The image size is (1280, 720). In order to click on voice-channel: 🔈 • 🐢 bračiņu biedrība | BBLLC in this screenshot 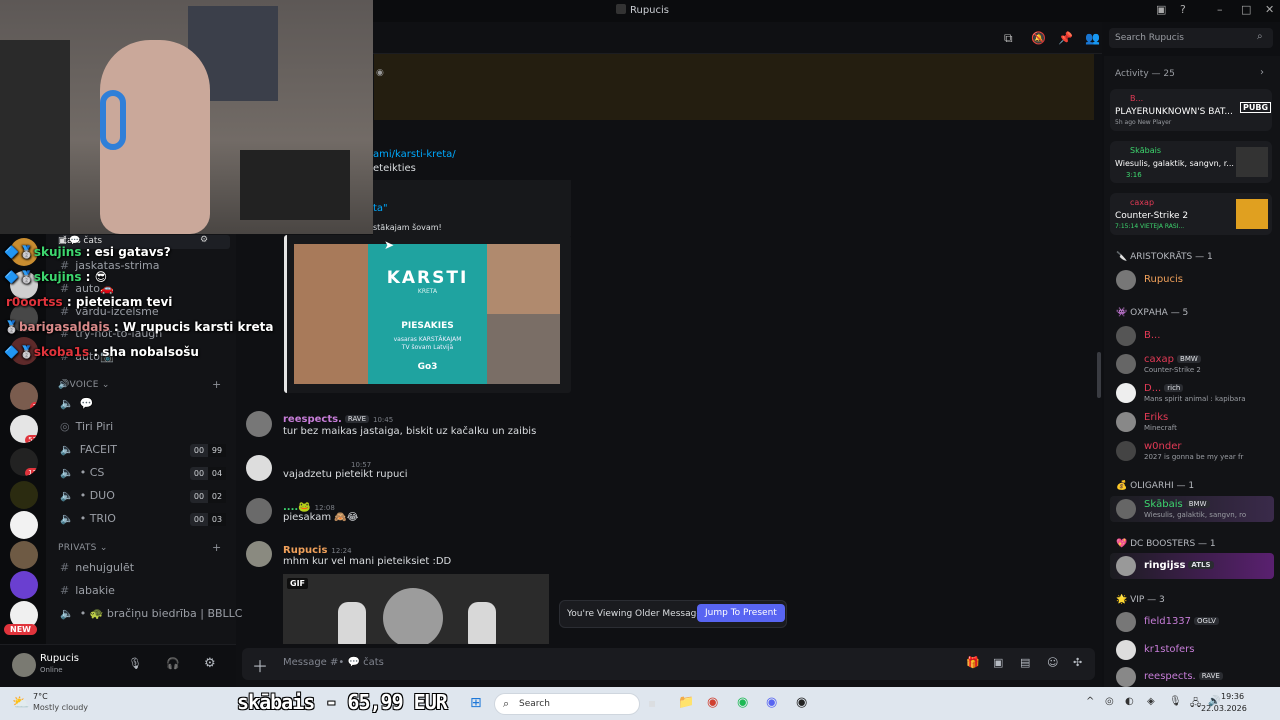, I will do `click(151, 613)`.